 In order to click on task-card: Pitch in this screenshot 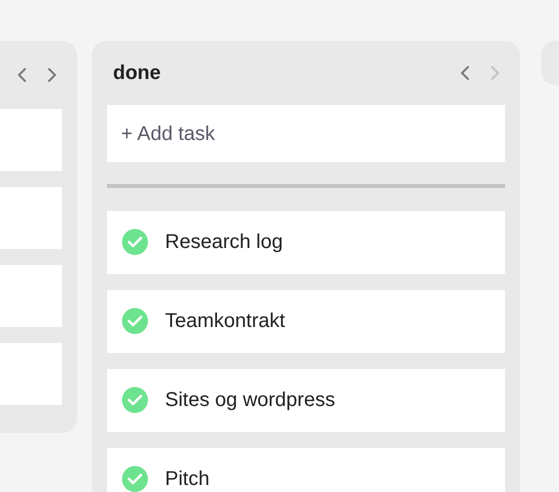, I will do `click(306, 470)`.